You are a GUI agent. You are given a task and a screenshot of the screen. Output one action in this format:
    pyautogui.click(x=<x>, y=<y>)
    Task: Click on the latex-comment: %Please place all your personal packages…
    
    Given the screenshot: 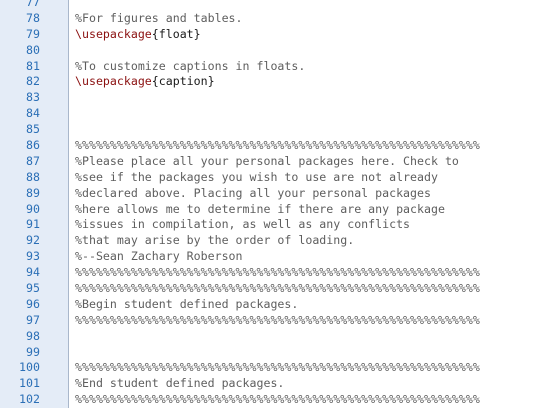 What is the action you would take?
    pyautogui.click(x=267, y=160)
    